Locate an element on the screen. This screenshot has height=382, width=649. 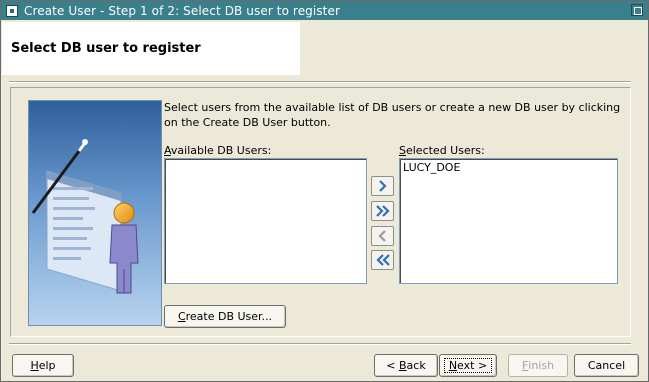
back-prefix: < is located at coordinates (392, 365).